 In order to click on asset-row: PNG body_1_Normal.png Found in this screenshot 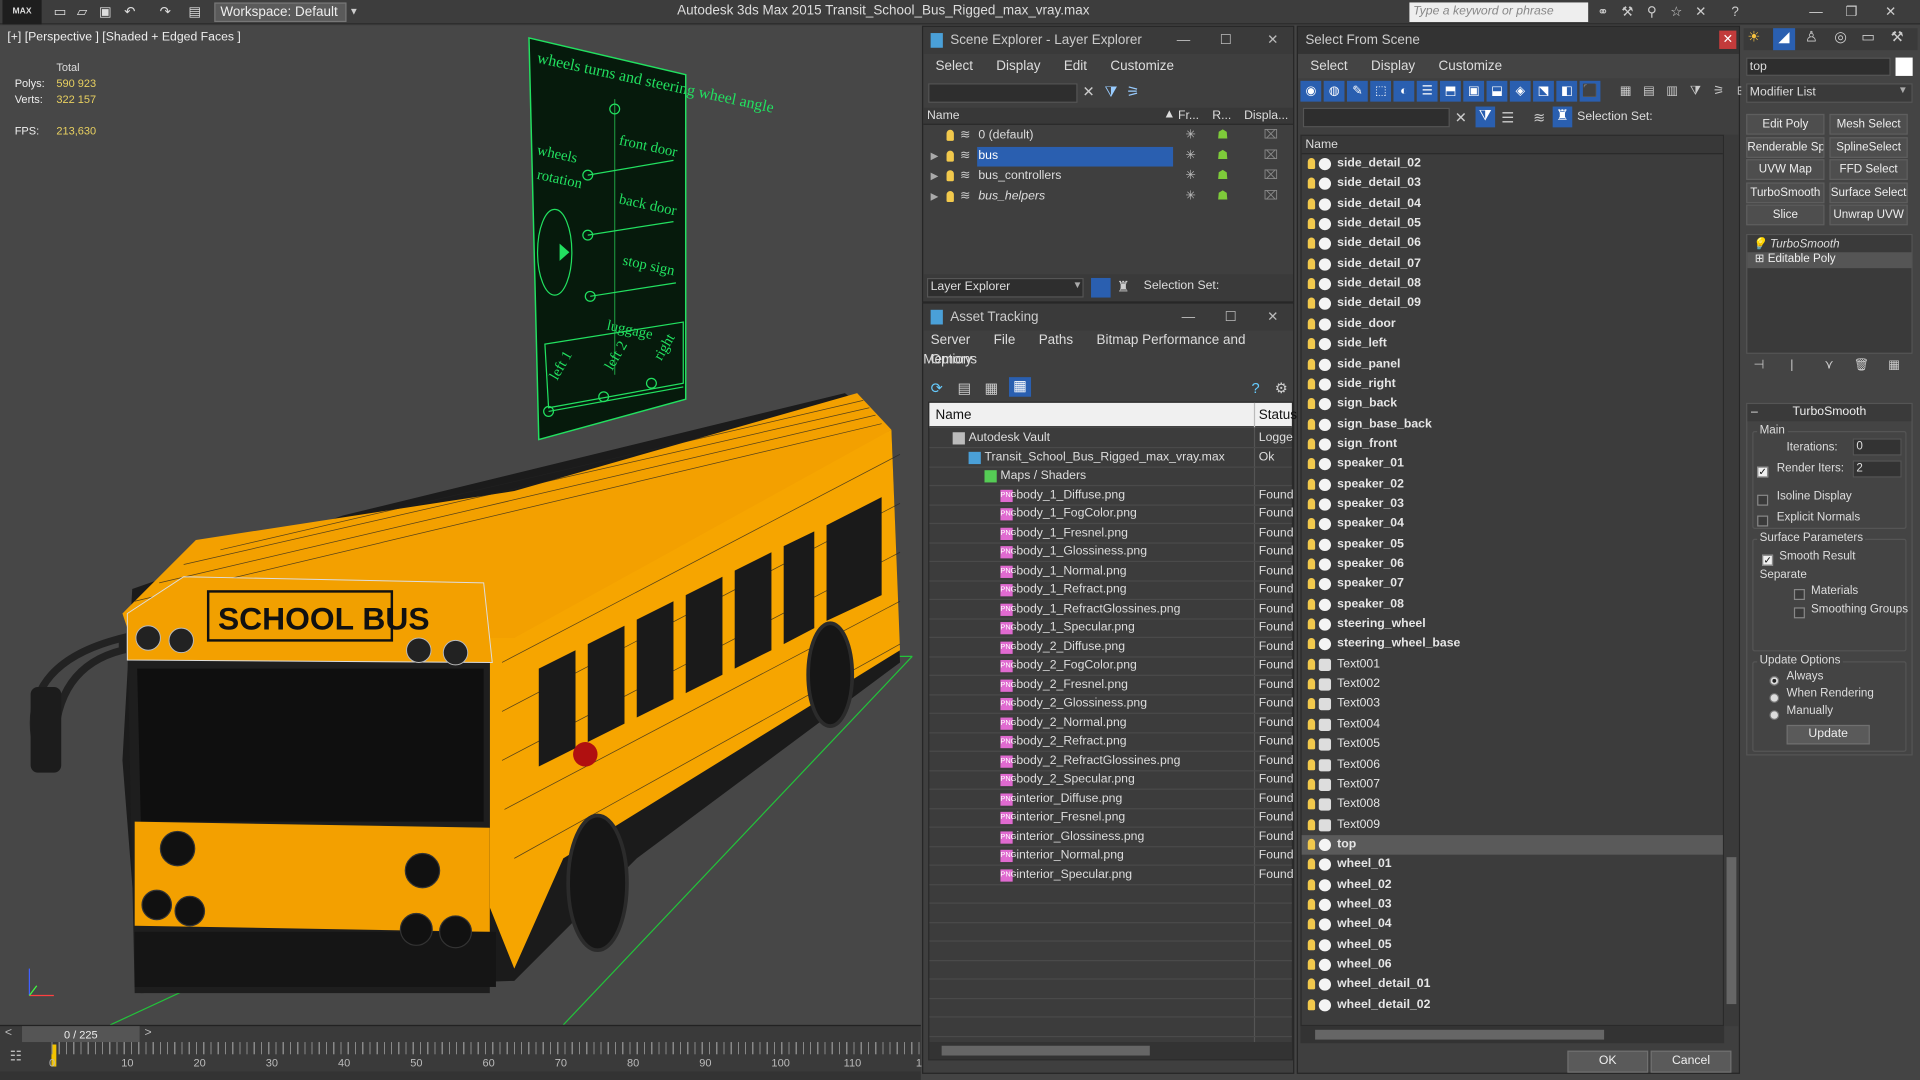, I will do `click(1111, 571)`.